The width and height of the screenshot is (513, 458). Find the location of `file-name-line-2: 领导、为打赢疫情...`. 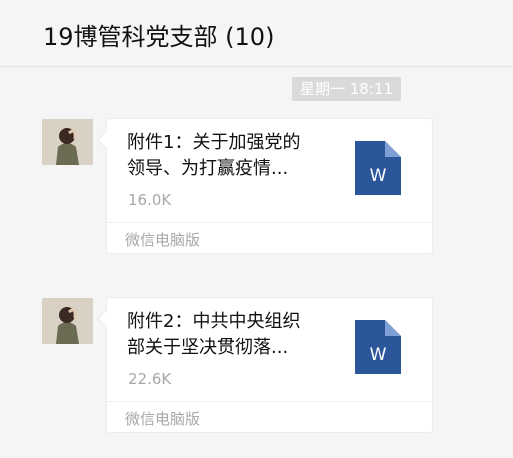

file-name-line-2: 领导、为打赢疫情... is located at coordinates (208, 168).